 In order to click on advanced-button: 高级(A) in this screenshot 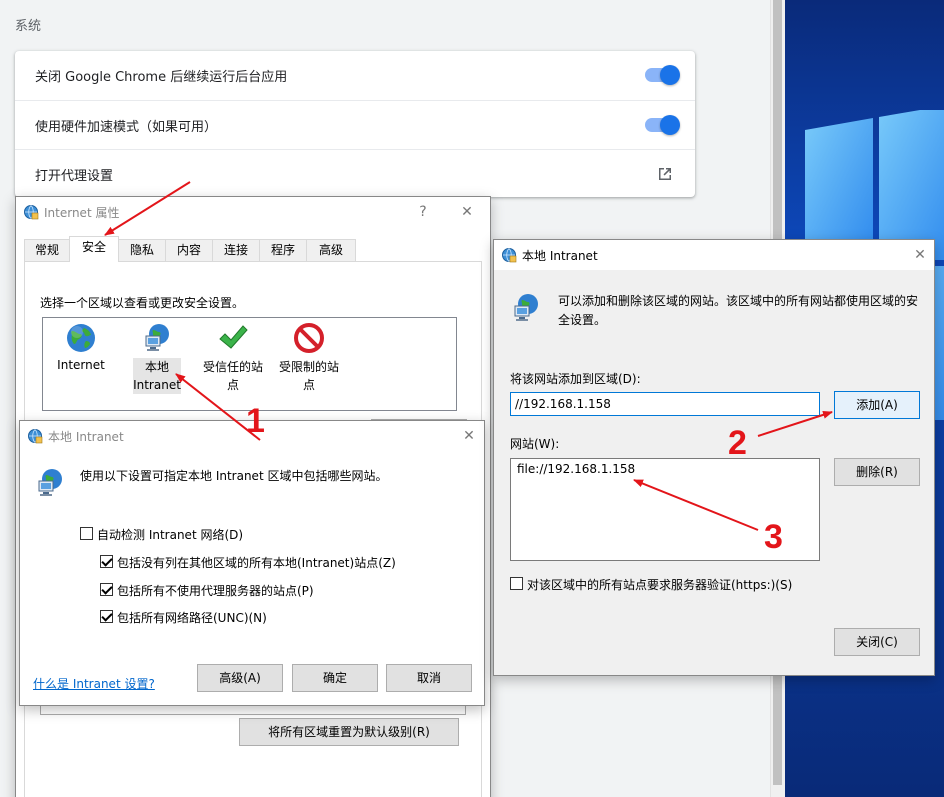, I will do `click(240, 678)`.